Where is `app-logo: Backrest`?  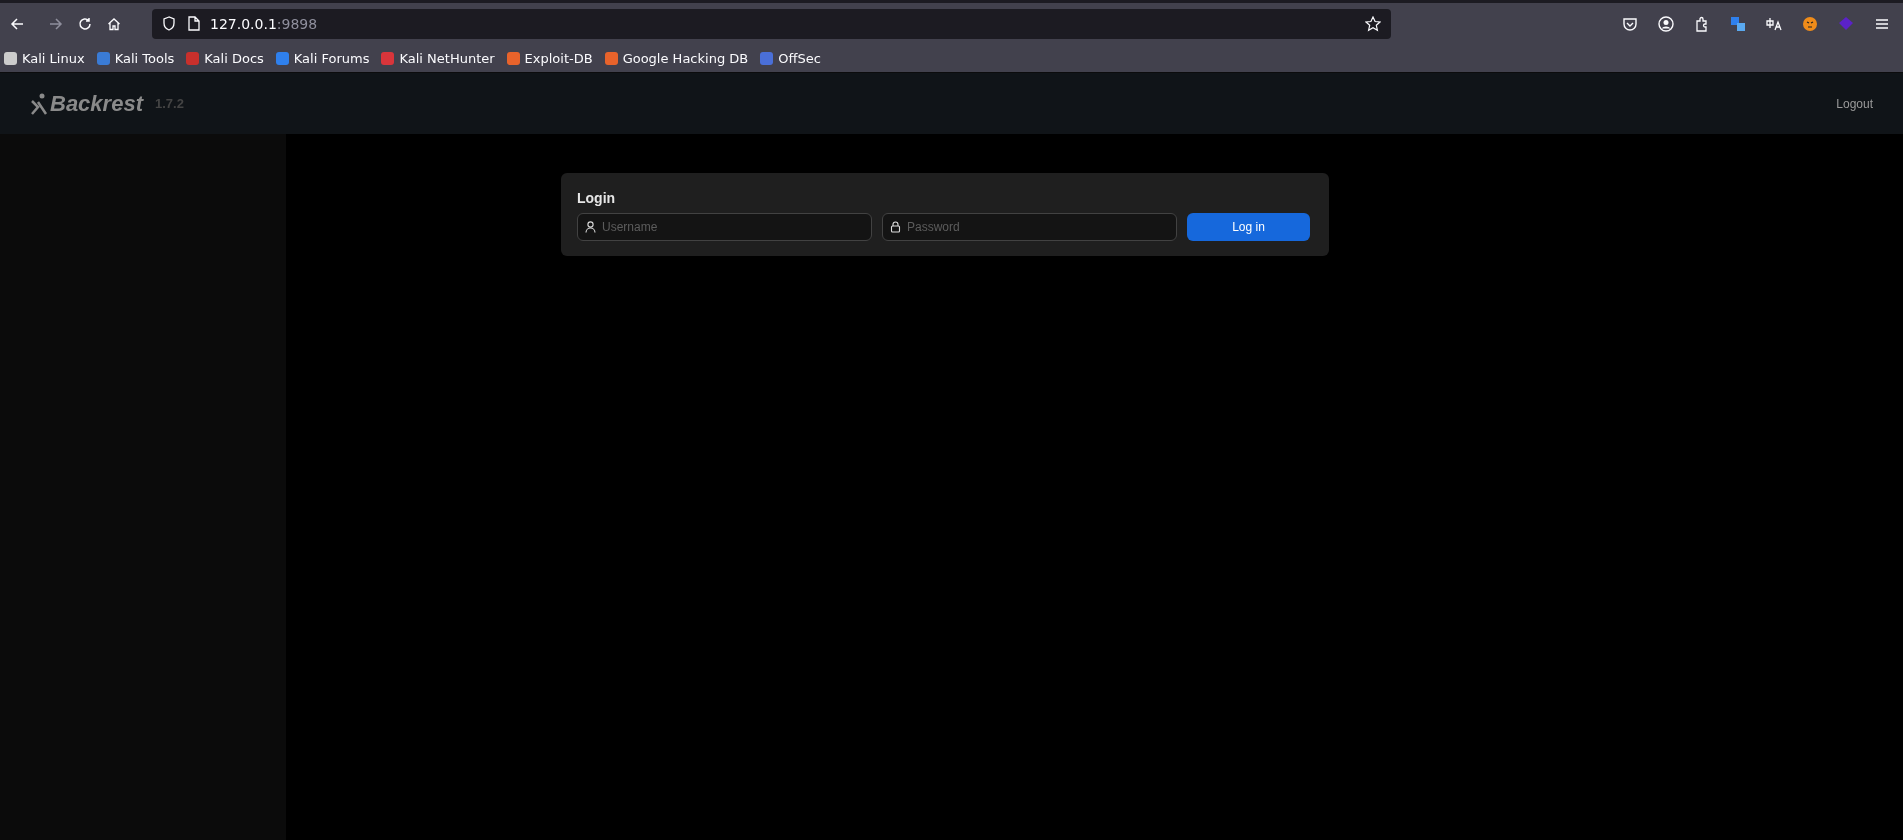
app-logo: Backrest is located at coordinates (96, 103).